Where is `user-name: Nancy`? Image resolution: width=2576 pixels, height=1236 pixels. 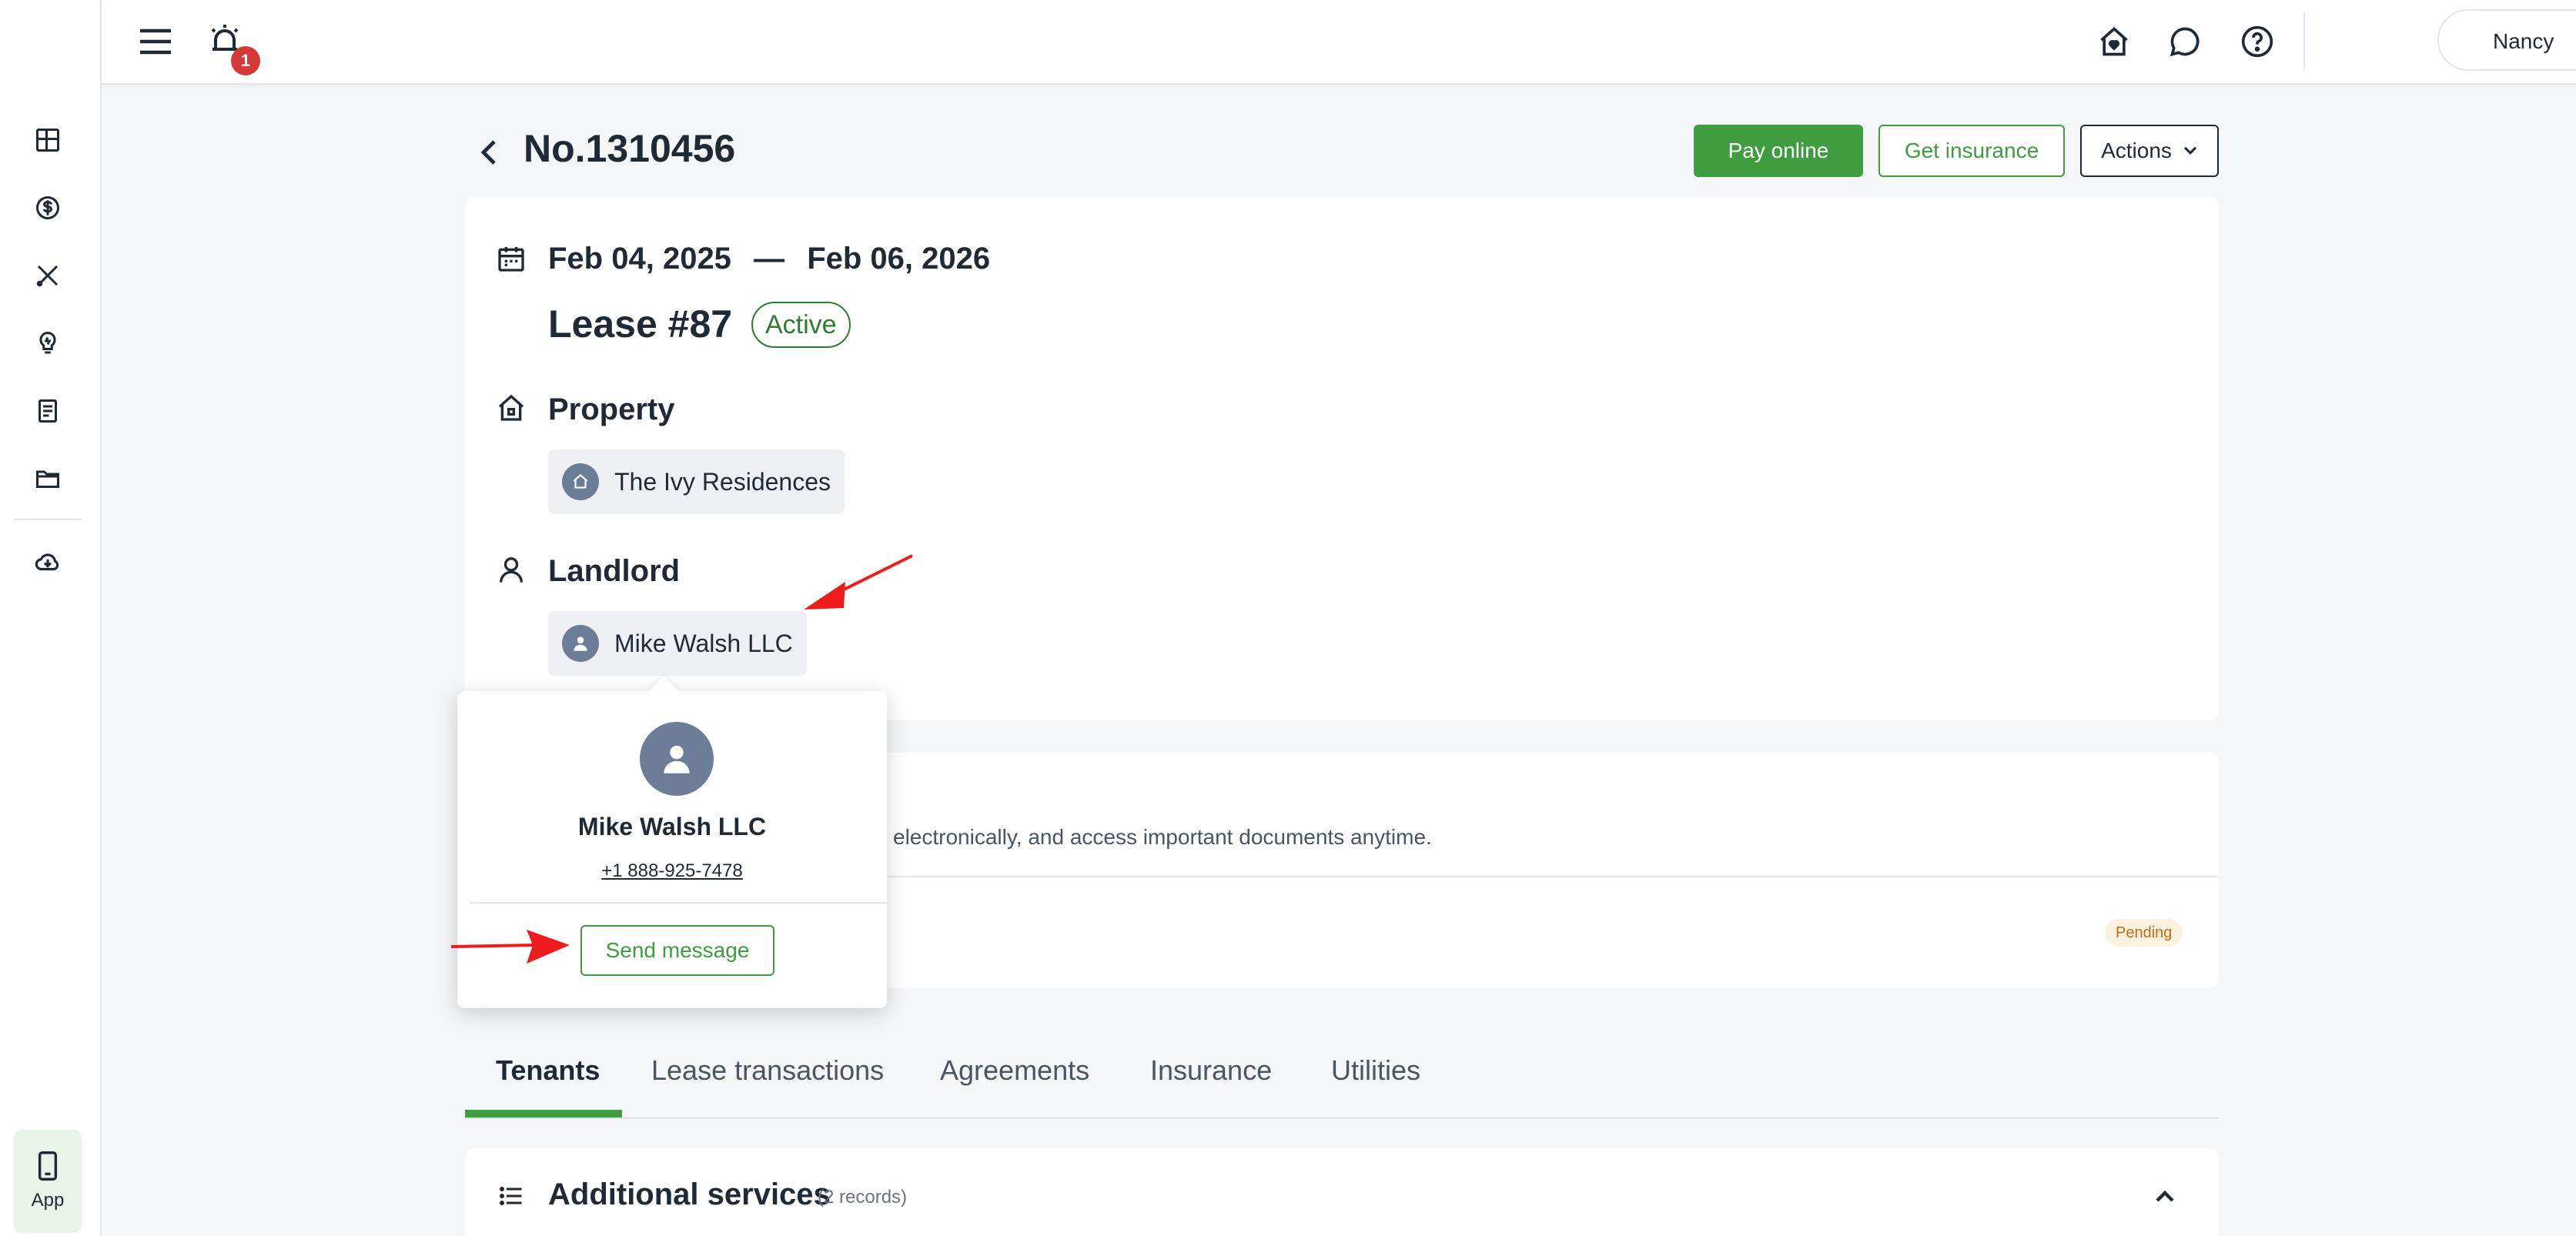 user-name: Nancy is located at coordinates (2523, 41).